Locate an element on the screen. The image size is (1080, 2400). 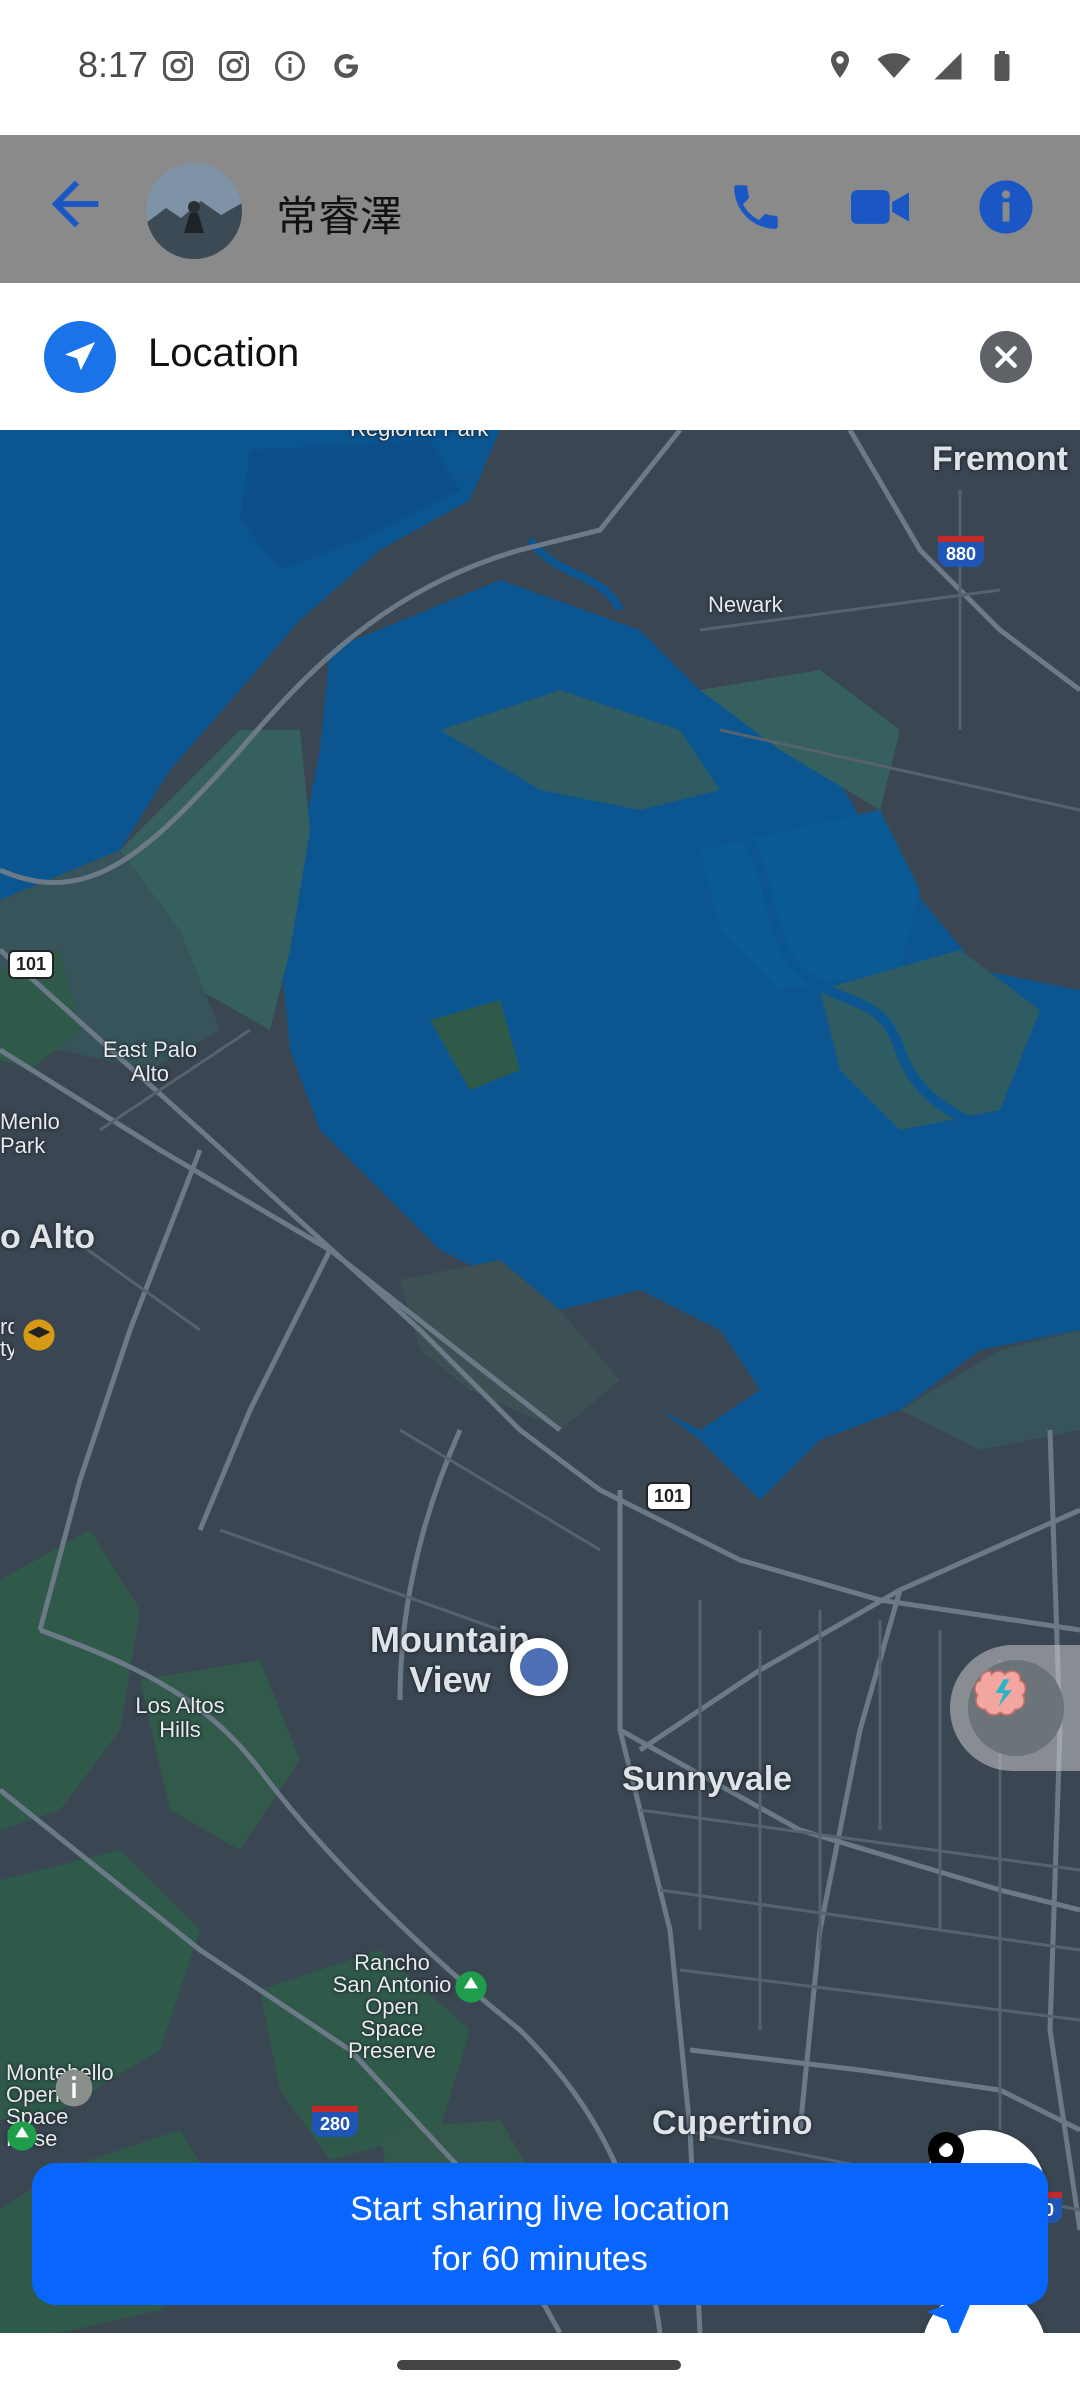
brain-icon is located at coordinates (1016, 1708).